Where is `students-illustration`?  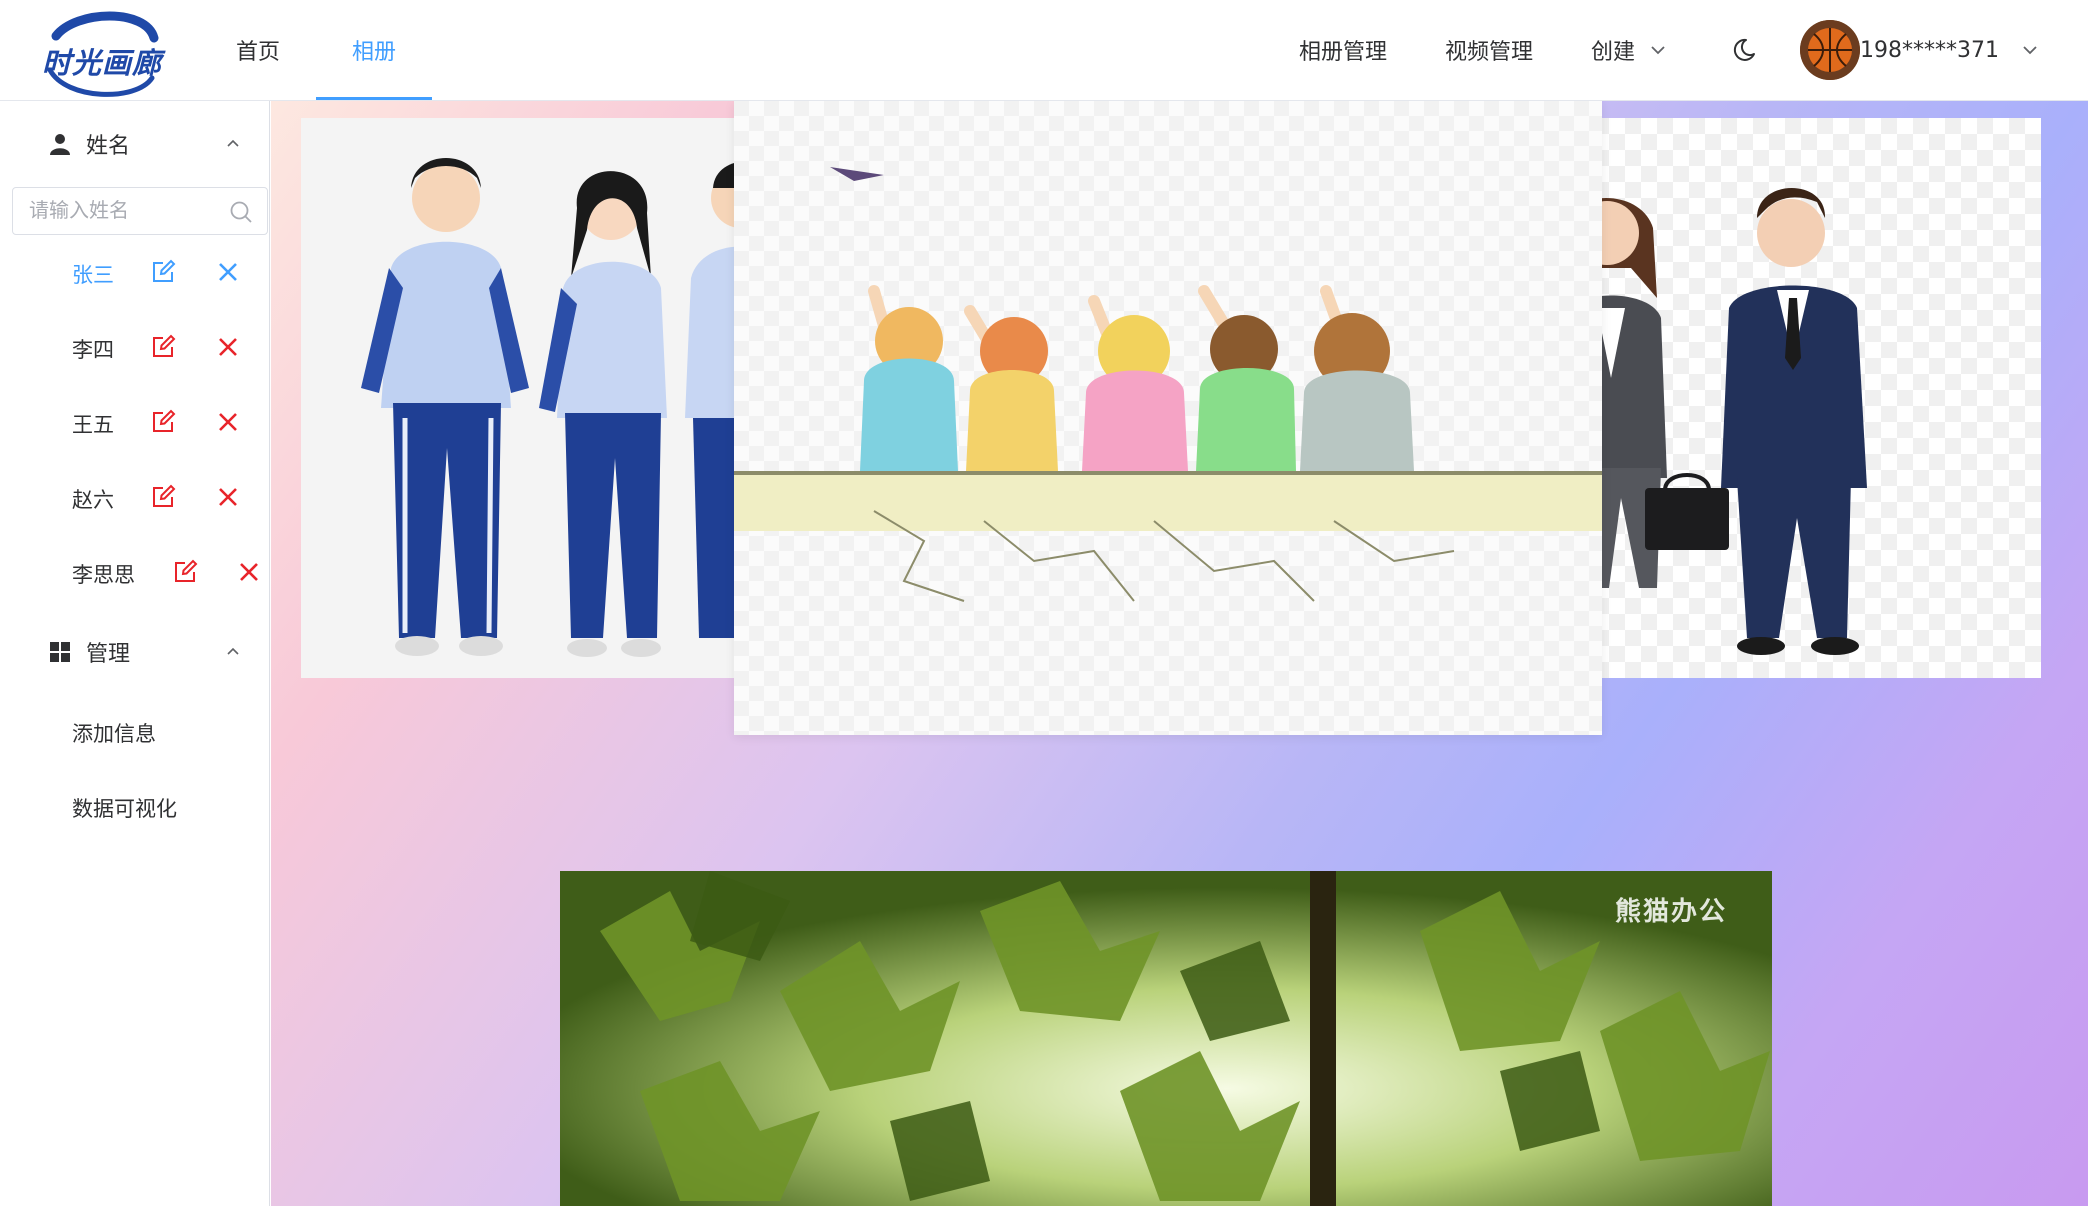 students-illustration is located at coordinates (536, 398).